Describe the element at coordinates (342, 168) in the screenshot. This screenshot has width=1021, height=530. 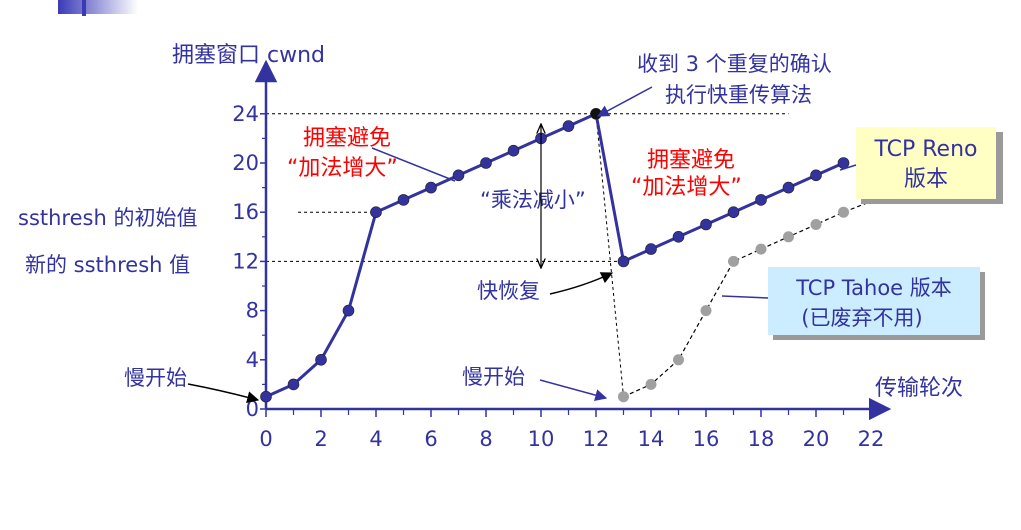
I see `ca1-label-line2: “加法增大”` at that location.